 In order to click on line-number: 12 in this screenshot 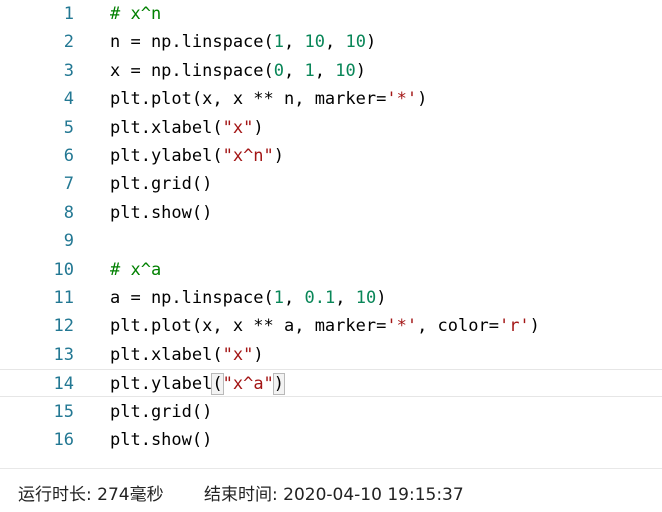, I will do `click(63, 326)`.